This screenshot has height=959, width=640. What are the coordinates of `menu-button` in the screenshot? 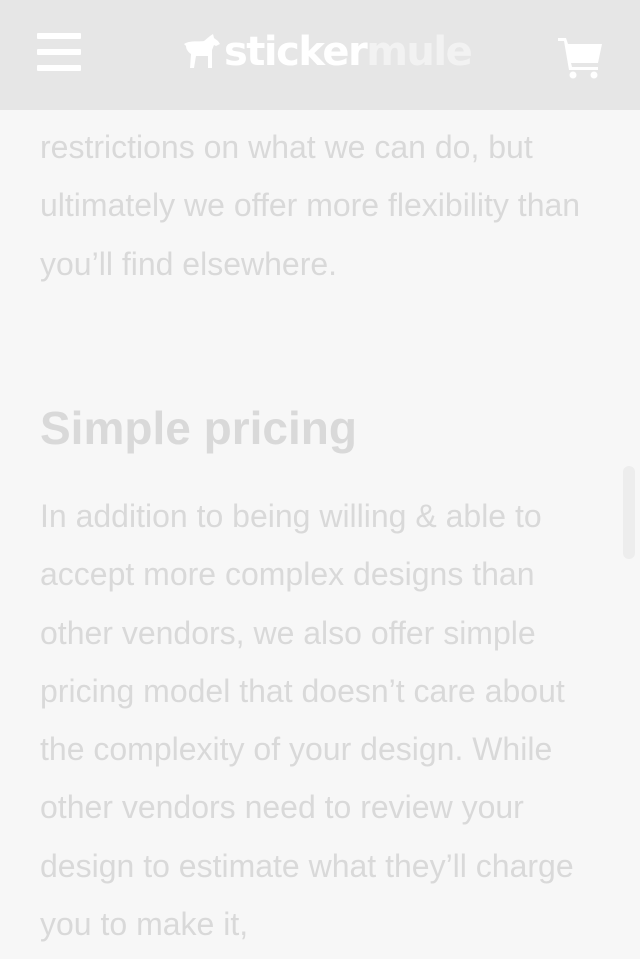 It's located at (59, 53).